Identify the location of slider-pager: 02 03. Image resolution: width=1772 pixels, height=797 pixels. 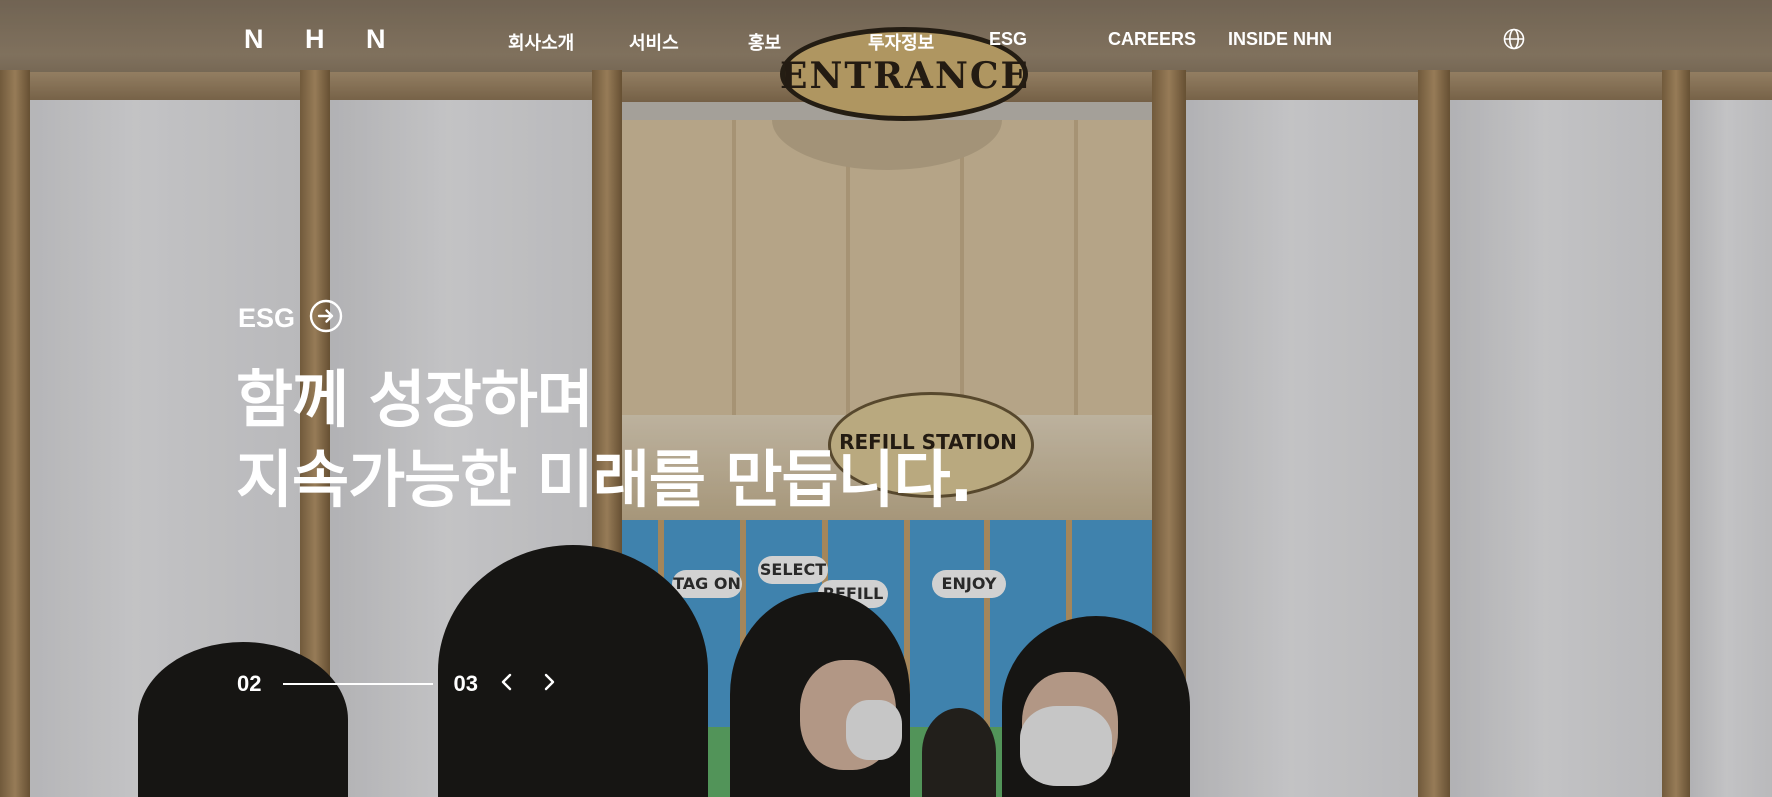
(399, 684).